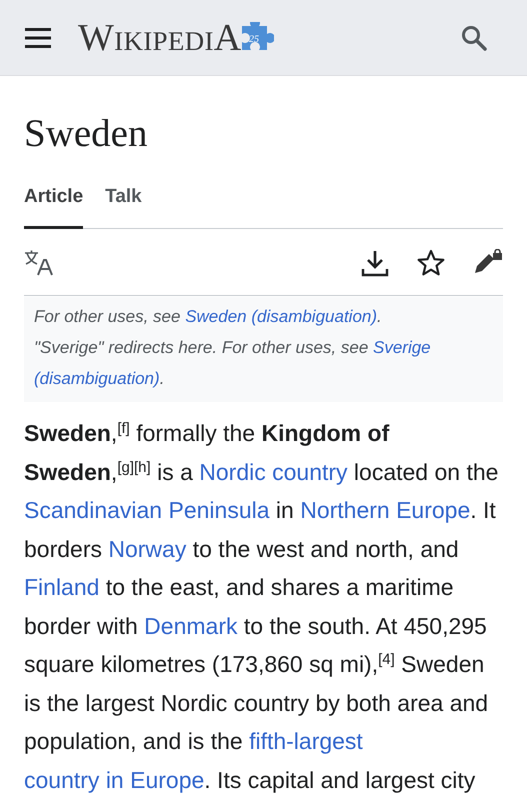 Image resolution: width=527 pixels, height=800 pixels. What do you see at coordinates (86, 134) in the screenshot?
I see `page-title: Sweden` at bounding box center [86, 134].